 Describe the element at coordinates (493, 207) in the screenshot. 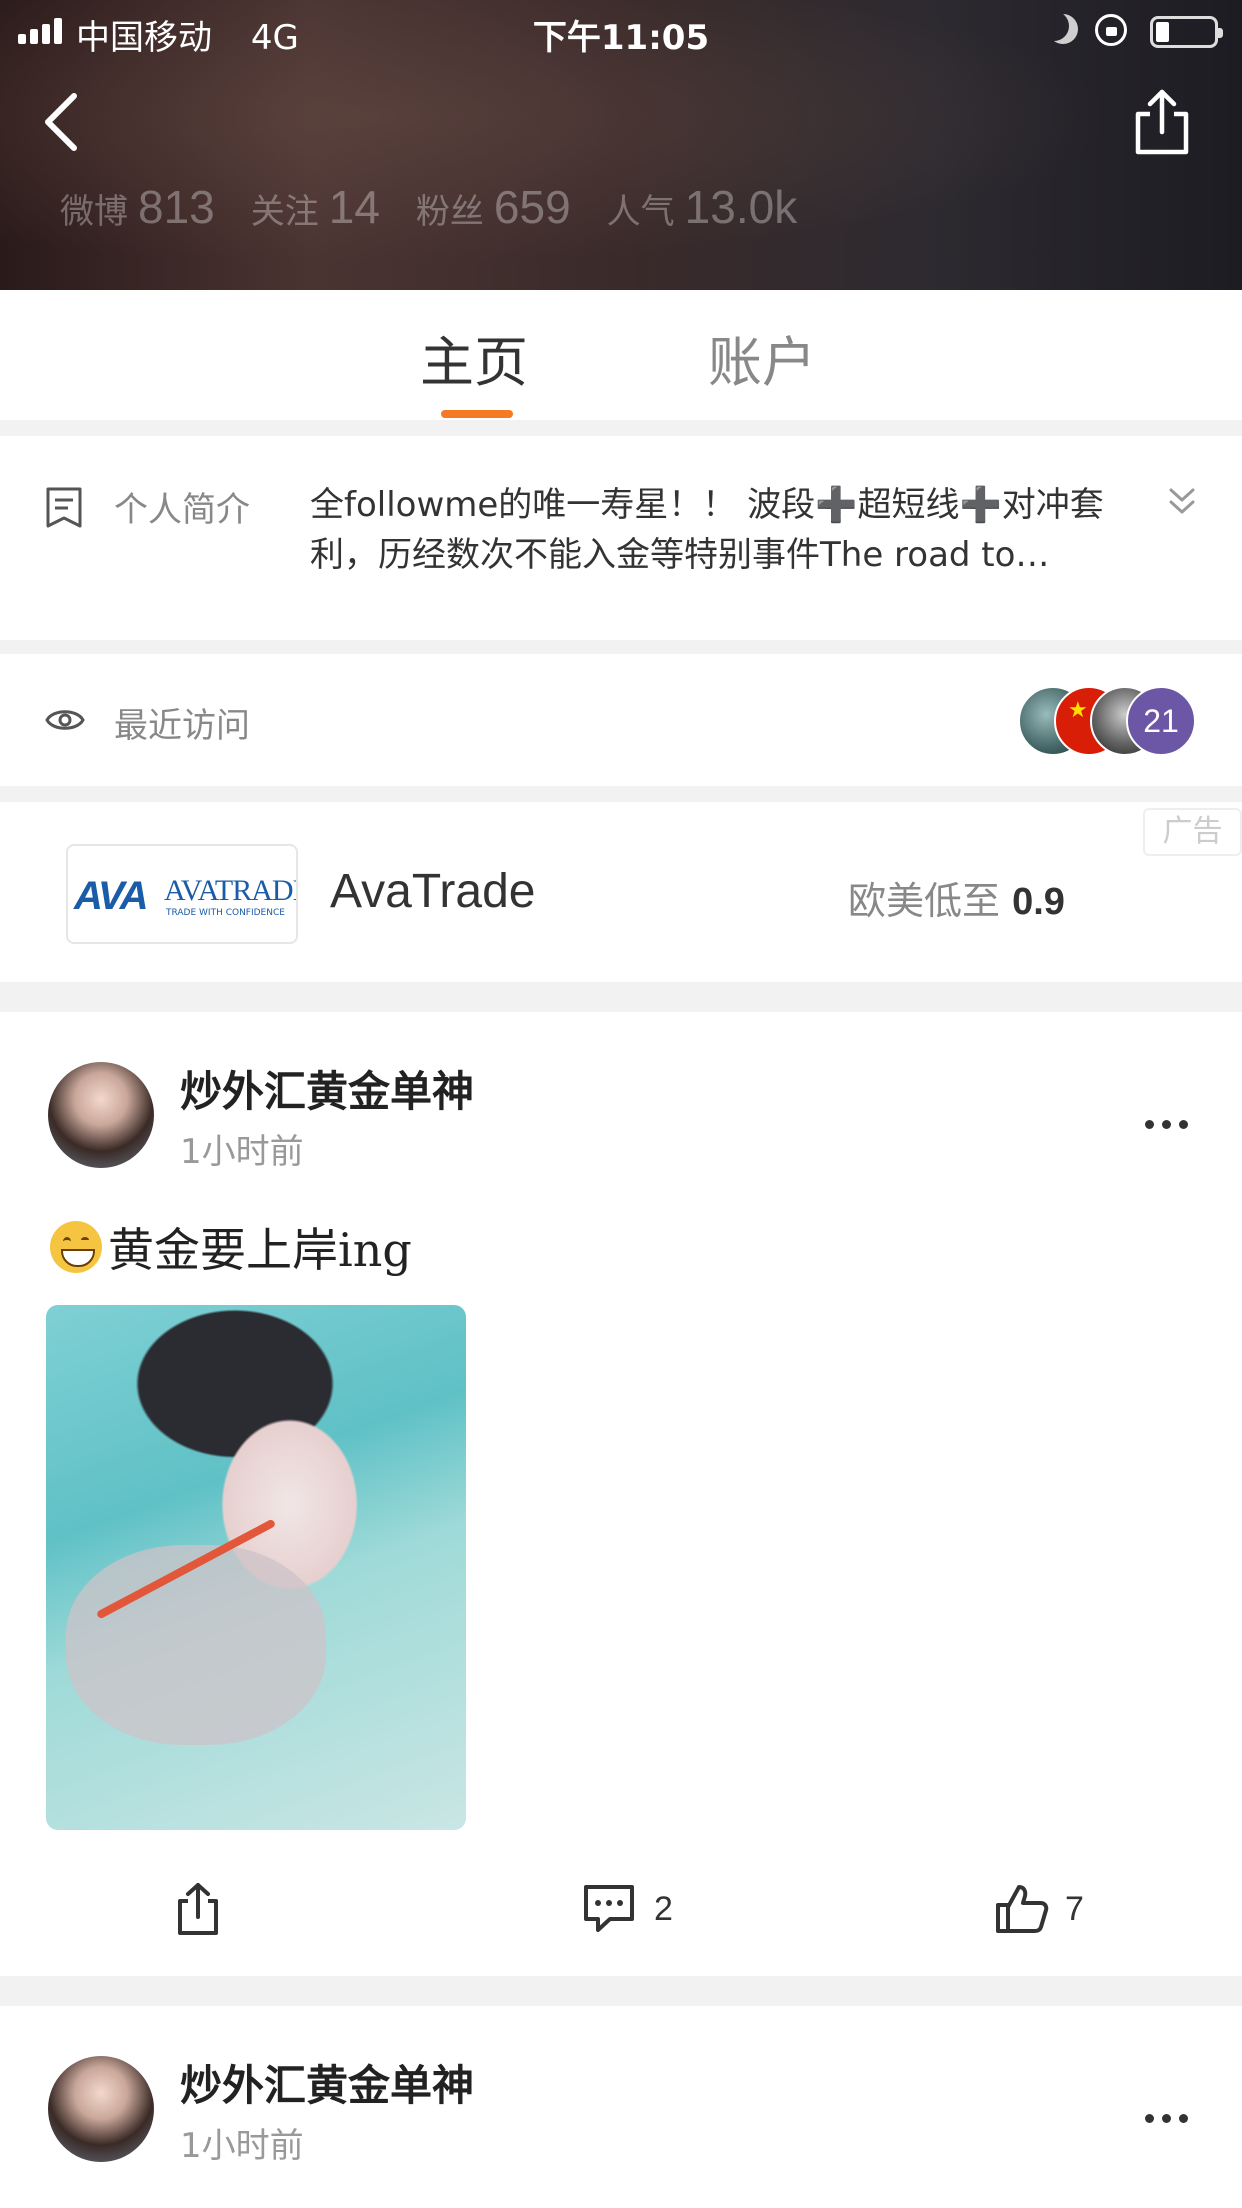

I see `stat-followers: 粉丝 659` at that location.